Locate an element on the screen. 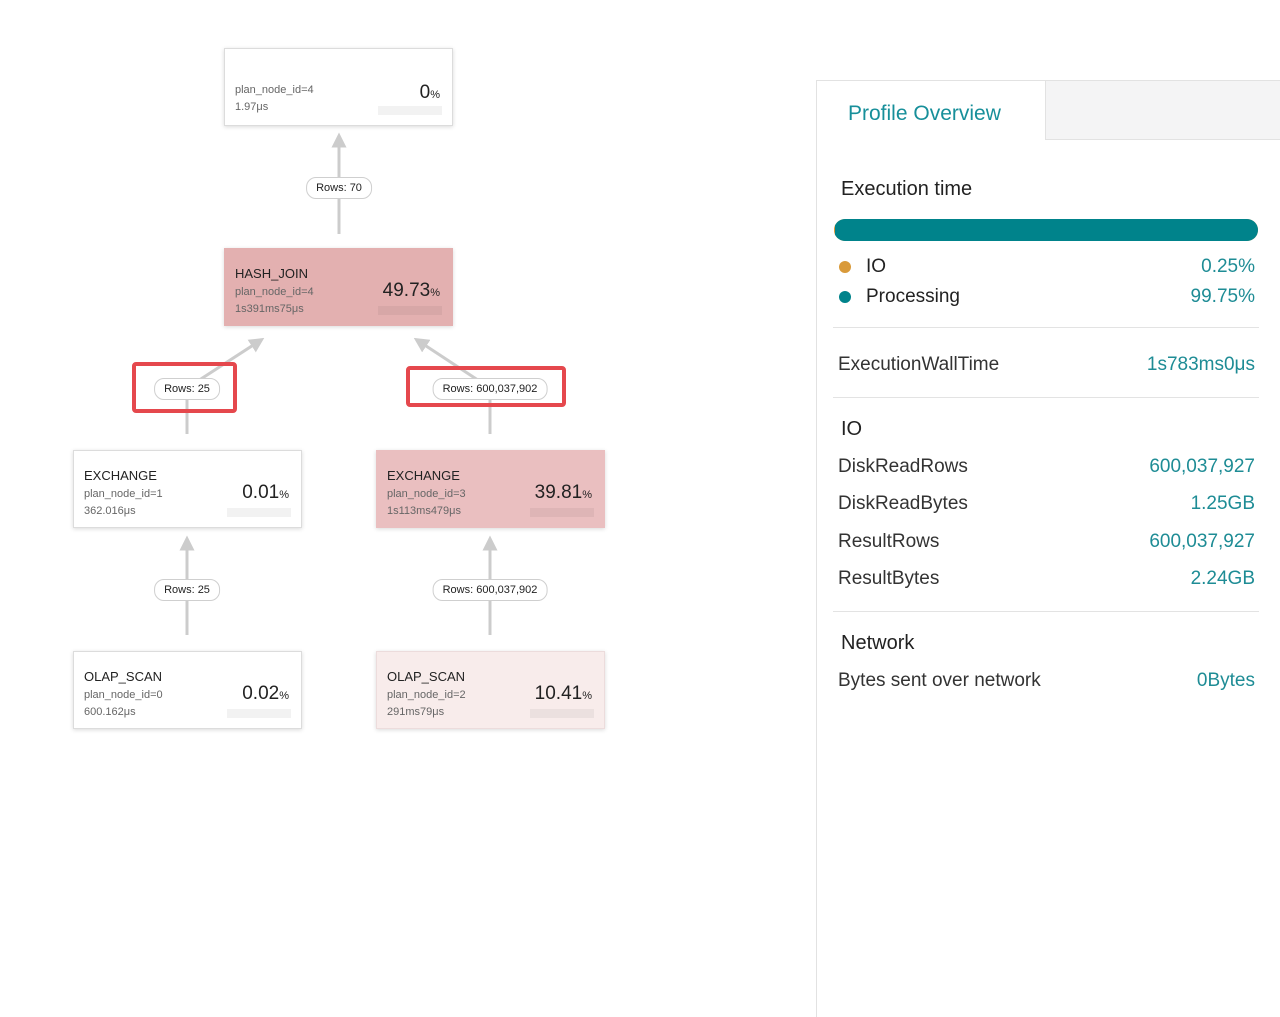 Image resolution: width=1280 pixels, height=1017 pixels. row-value: 0Bytes is located at coordinates (1225, 680).